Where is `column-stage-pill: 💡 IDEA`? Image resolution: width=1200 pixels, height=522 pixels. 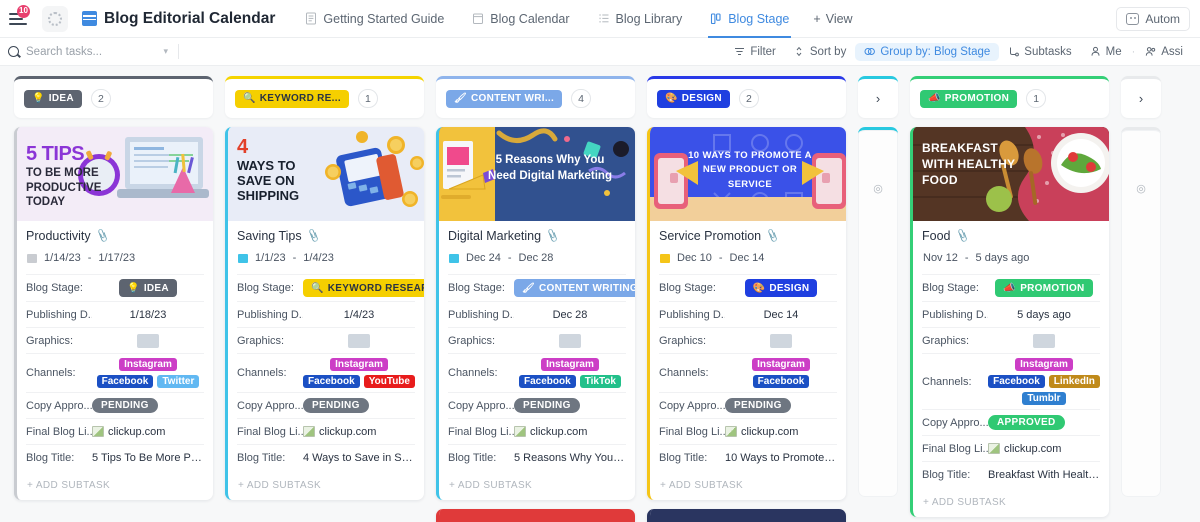 column-stage-pill: 💡 IDEA is located at coordinates (53, 98).